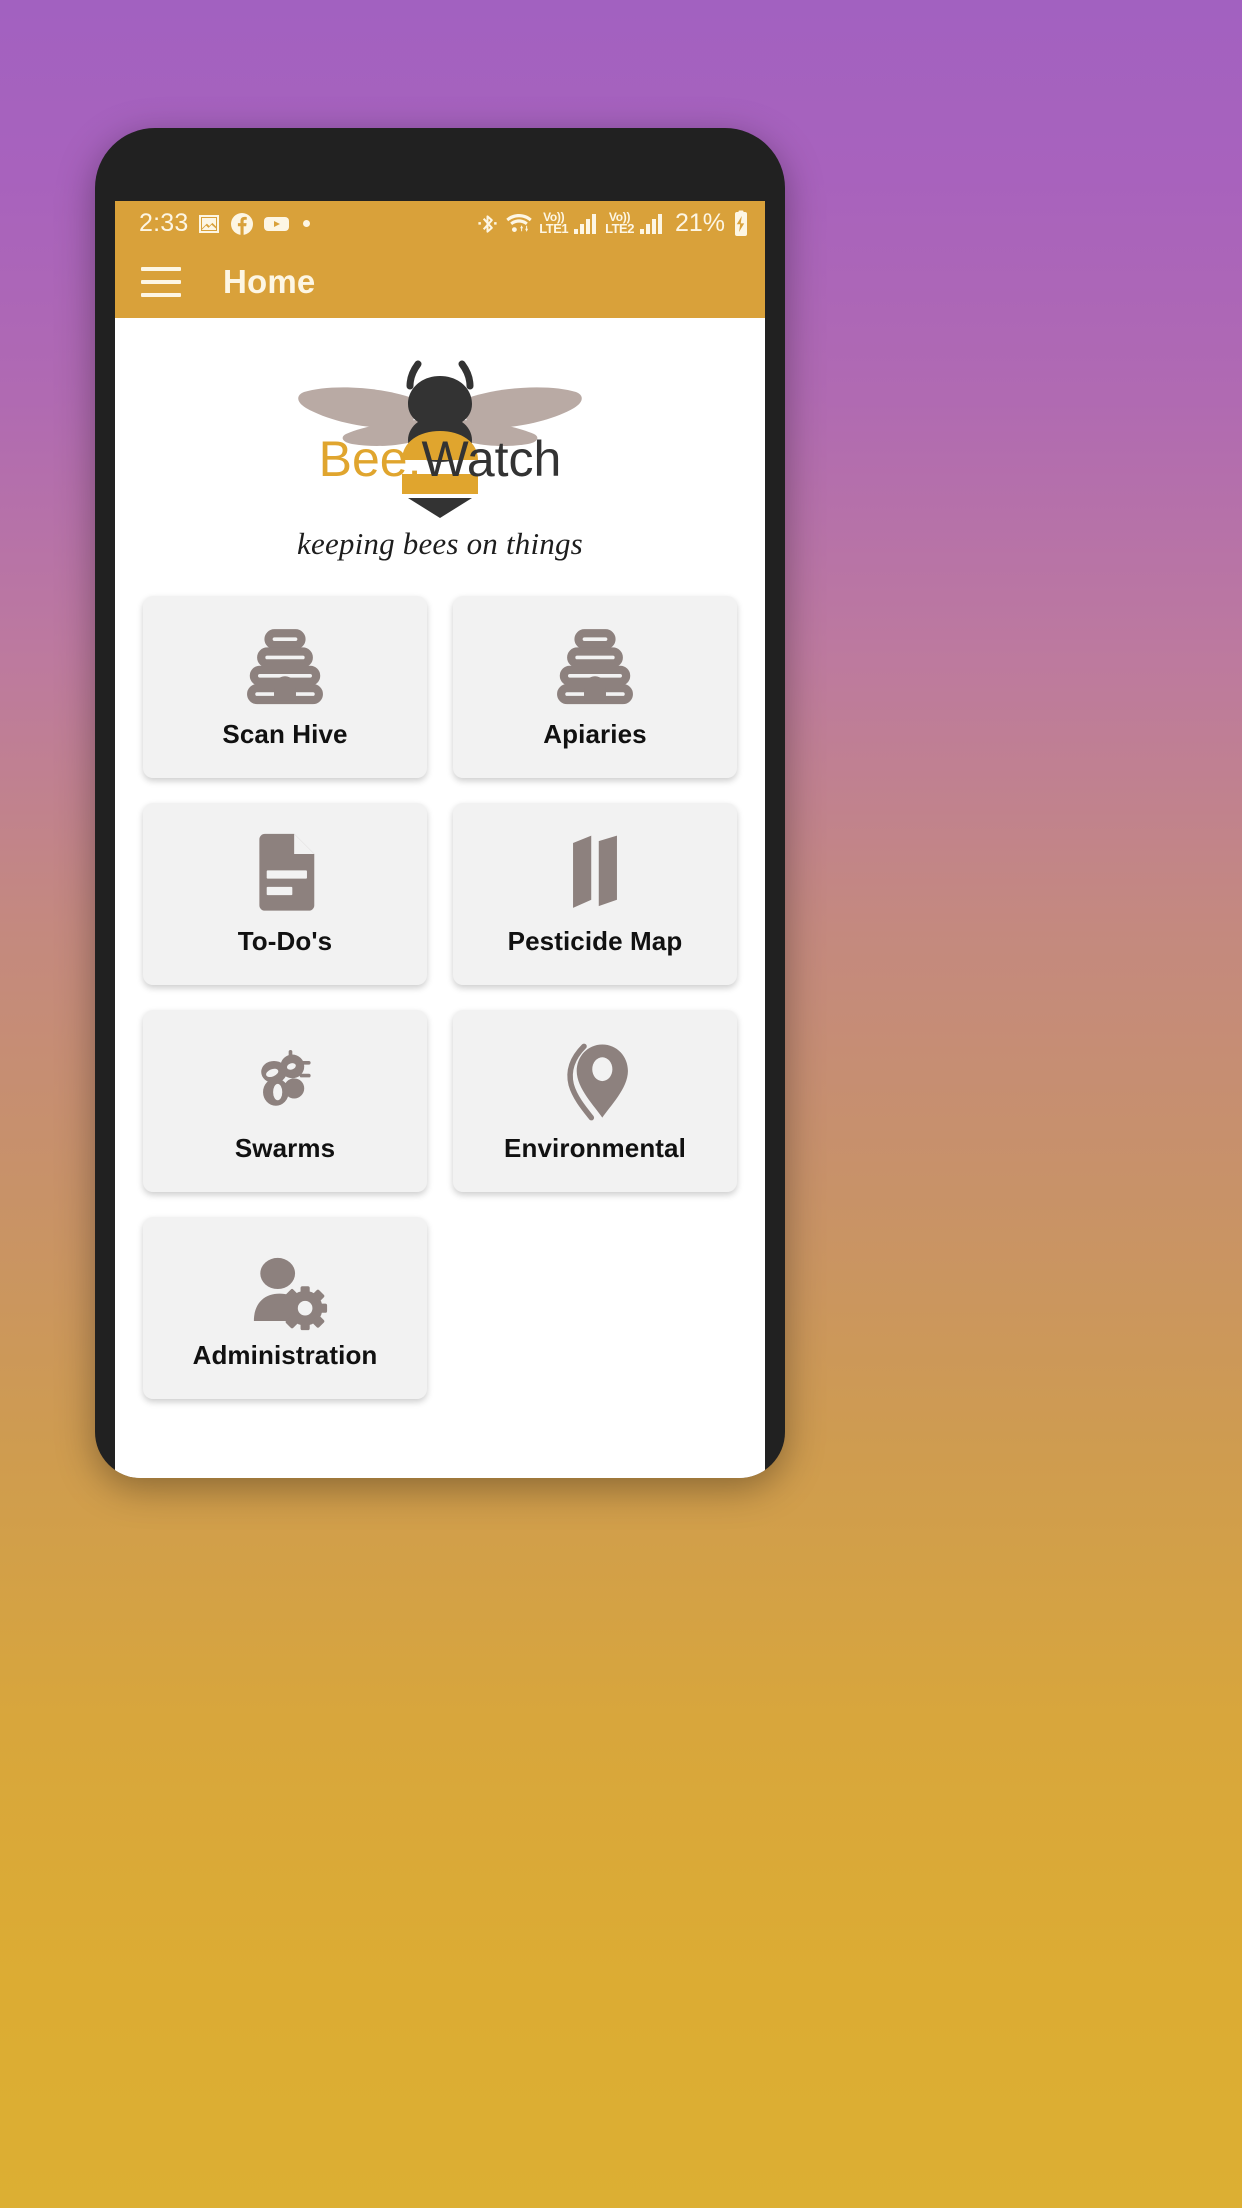 This screenshot has width=1242, height=2208. Describe the element at coordinates (307, 223) in the screenshot. I see `notification-dot-icon` at that location.